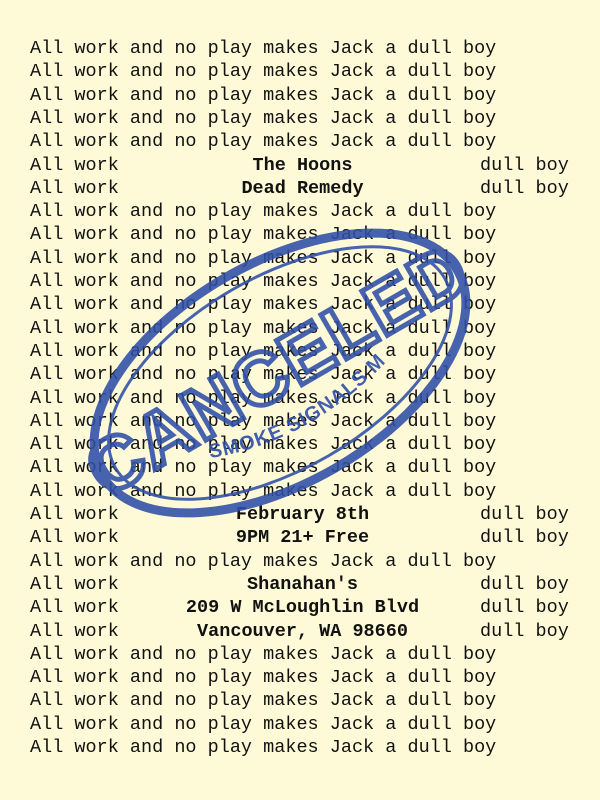 The image size is (600, 800). What do you see at coordinates (302, 538) in the screenshot?
I see `event-info-text: 9PM 21+ Free` at bounding box center [302, 538].